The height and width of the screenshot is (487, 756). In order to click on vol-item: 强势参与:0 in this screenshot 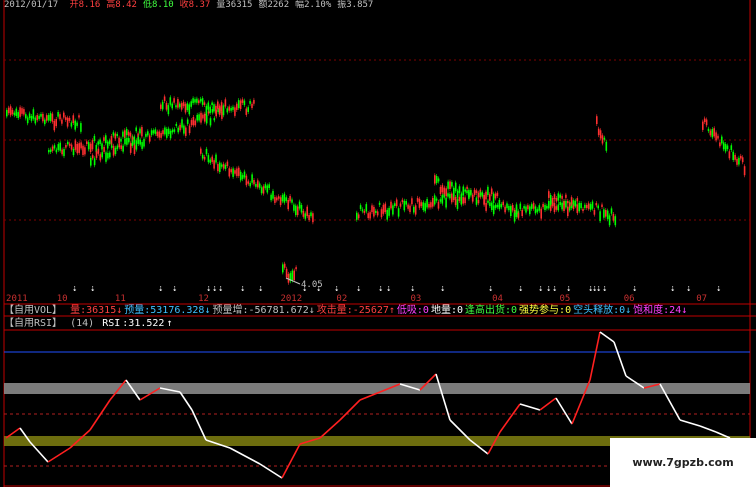, I will do `click(545, 310)`.